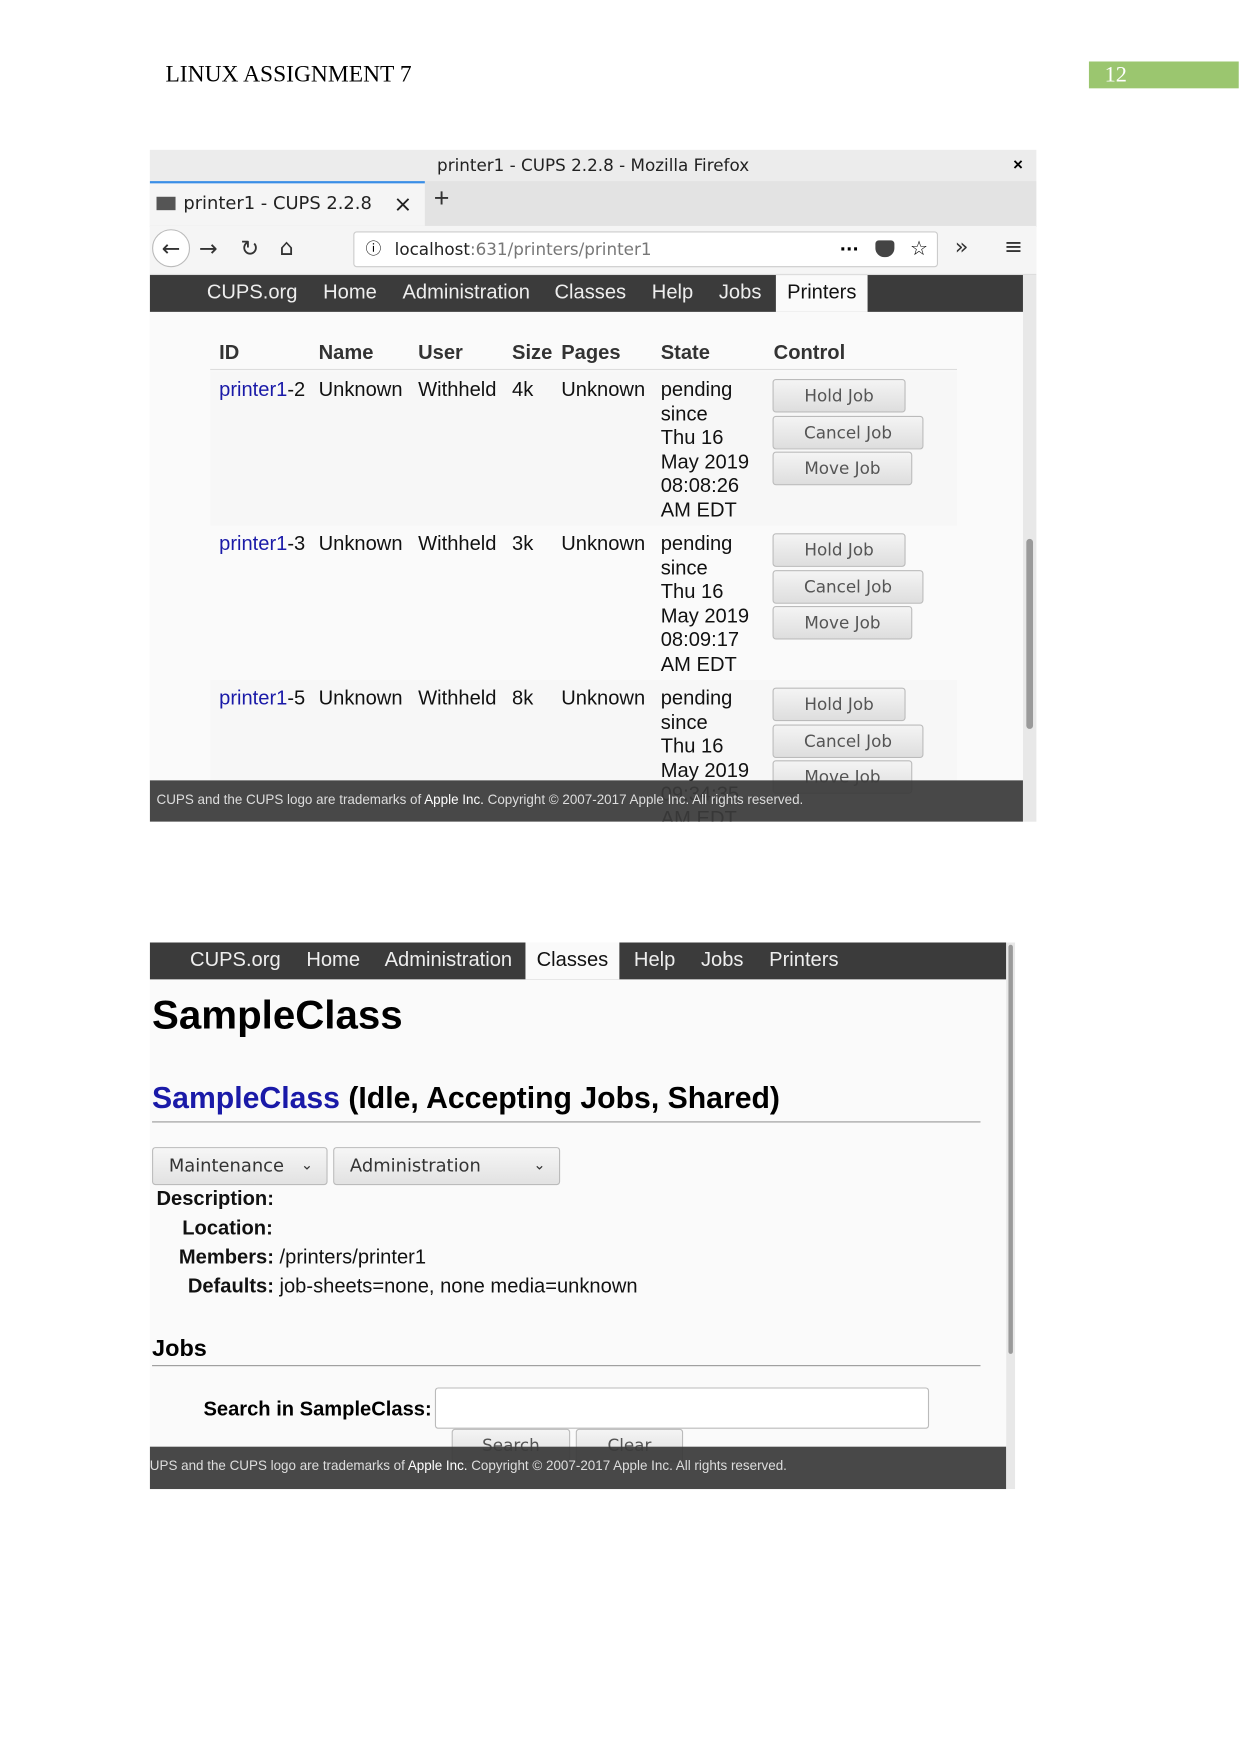 This screenshot has height=1754, width=1241. What do you see at coordinates (1013, 246) in the screenshot?
I see `hamburger-menu-icon: ≡` at bounding box center [1013, 246].